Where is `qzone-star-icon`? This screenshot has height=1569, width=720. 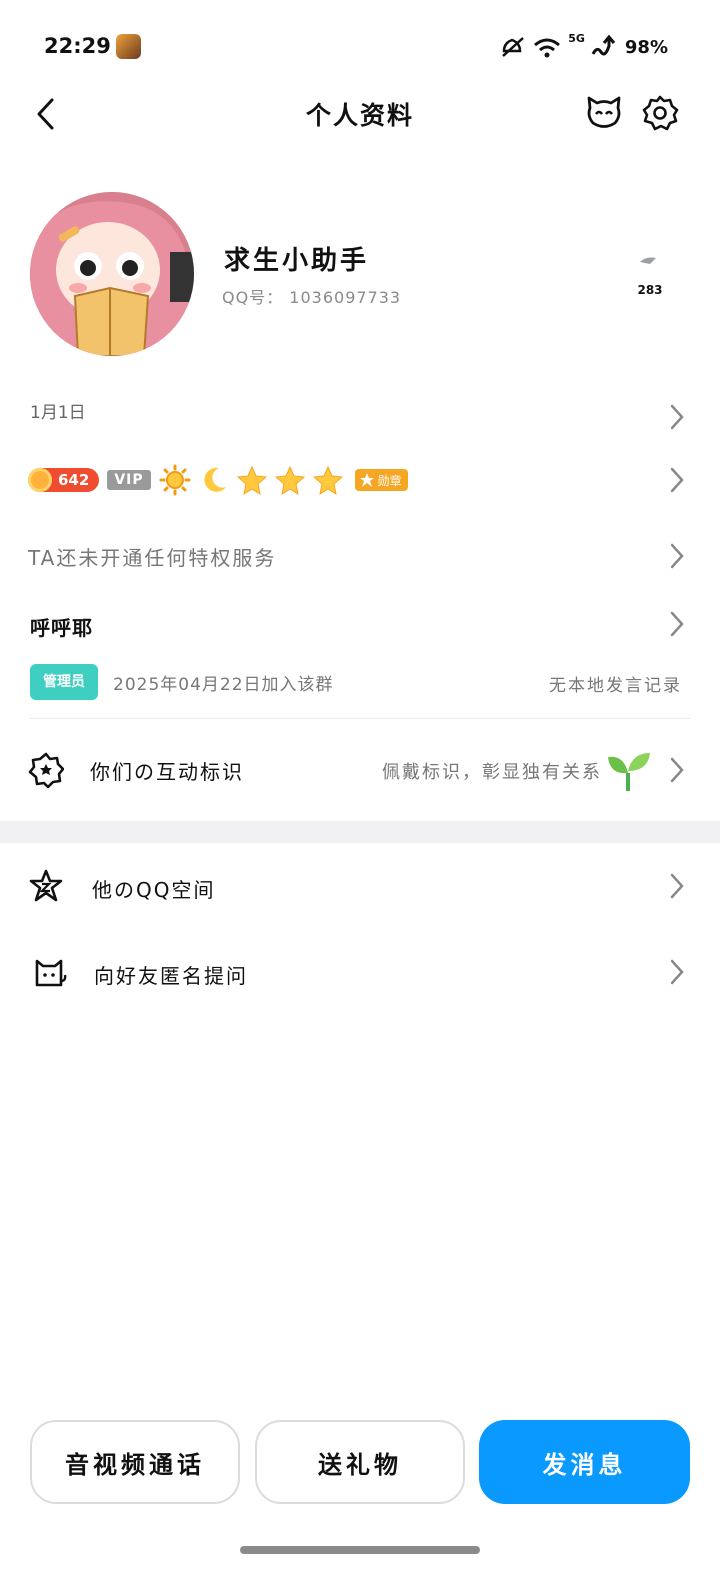 qzone-star-icon is located at coordinates (46, 885).